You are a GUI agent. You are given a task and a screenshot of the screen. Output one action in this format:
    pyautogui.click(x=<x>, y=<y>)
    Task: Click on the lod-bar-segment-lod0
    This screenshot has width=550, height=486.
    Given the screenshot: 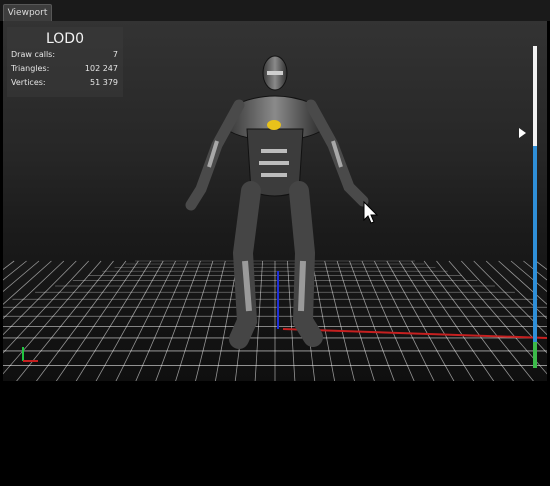 What is the action you would take?
    pyautogui.click(x=535, y=96)
    